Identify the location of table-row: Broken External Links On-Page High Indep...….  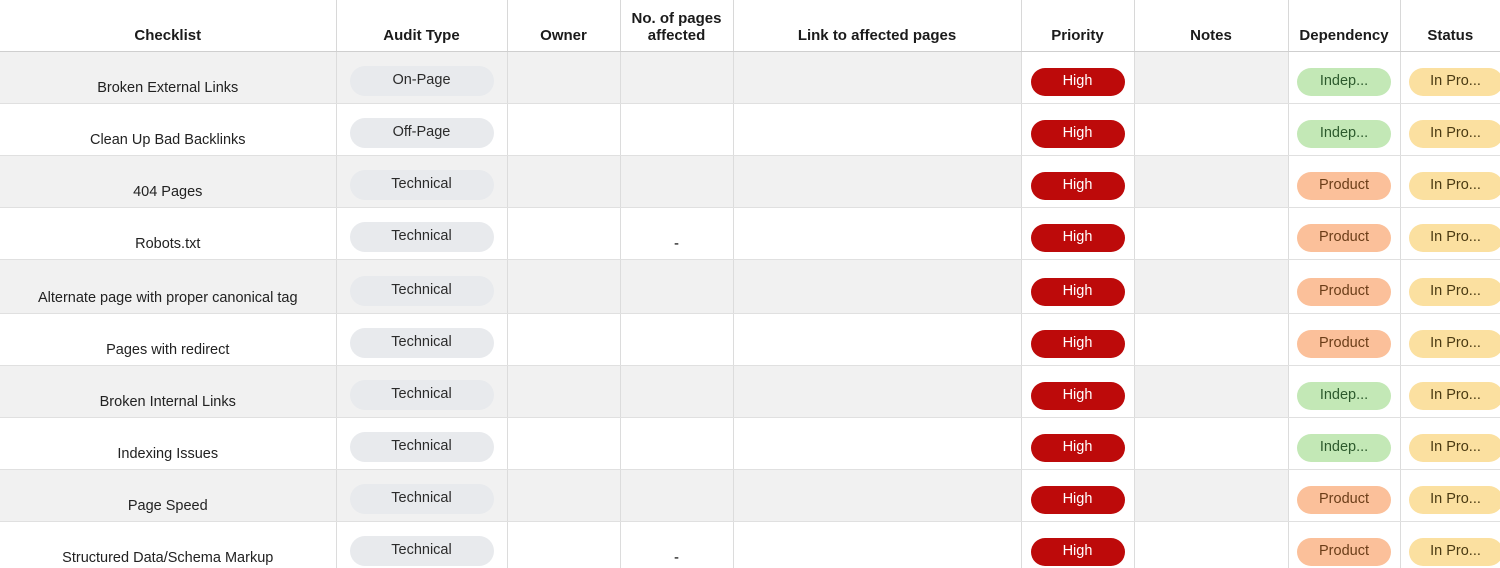
(750, 77).